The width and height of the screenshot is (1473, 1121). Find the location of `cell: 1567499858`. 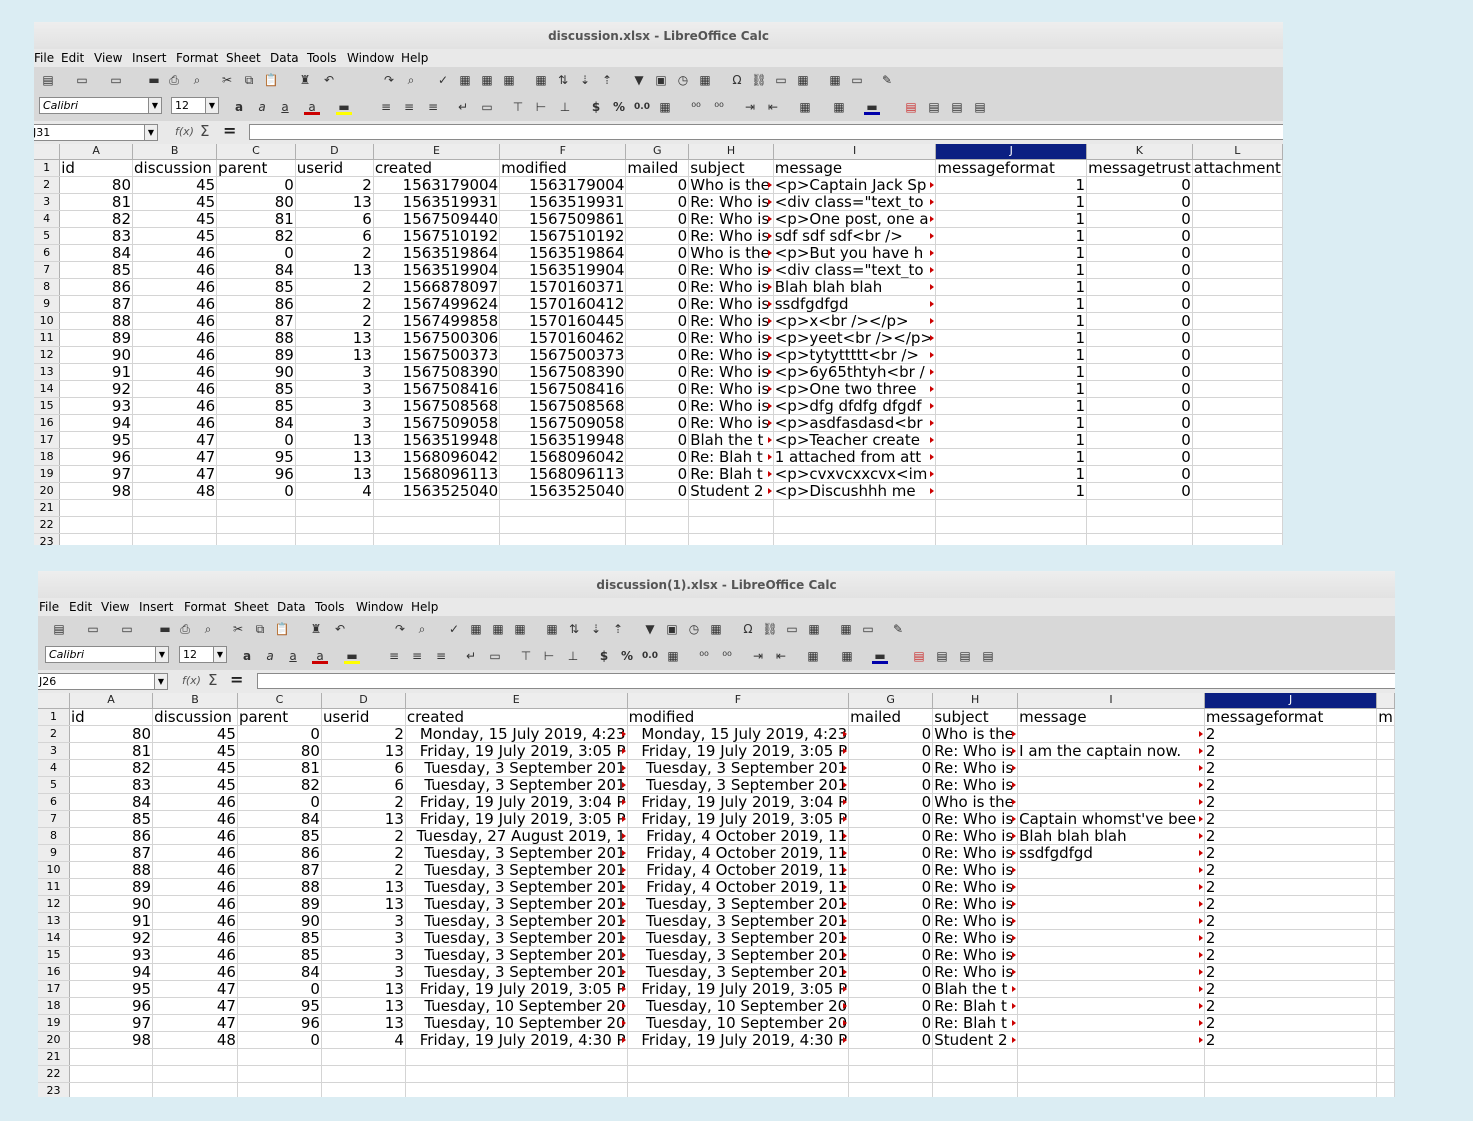

cell: 1567499858 is located at coordinates (437, 321).